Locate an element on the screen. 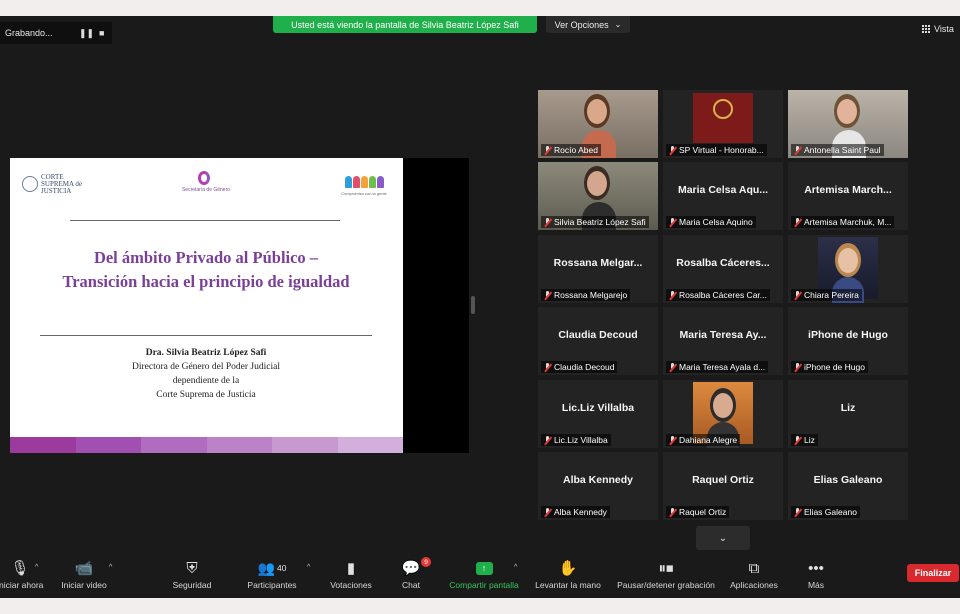  participant-name-label: Antonella Saint Paul is located at coordinates (837, 150).